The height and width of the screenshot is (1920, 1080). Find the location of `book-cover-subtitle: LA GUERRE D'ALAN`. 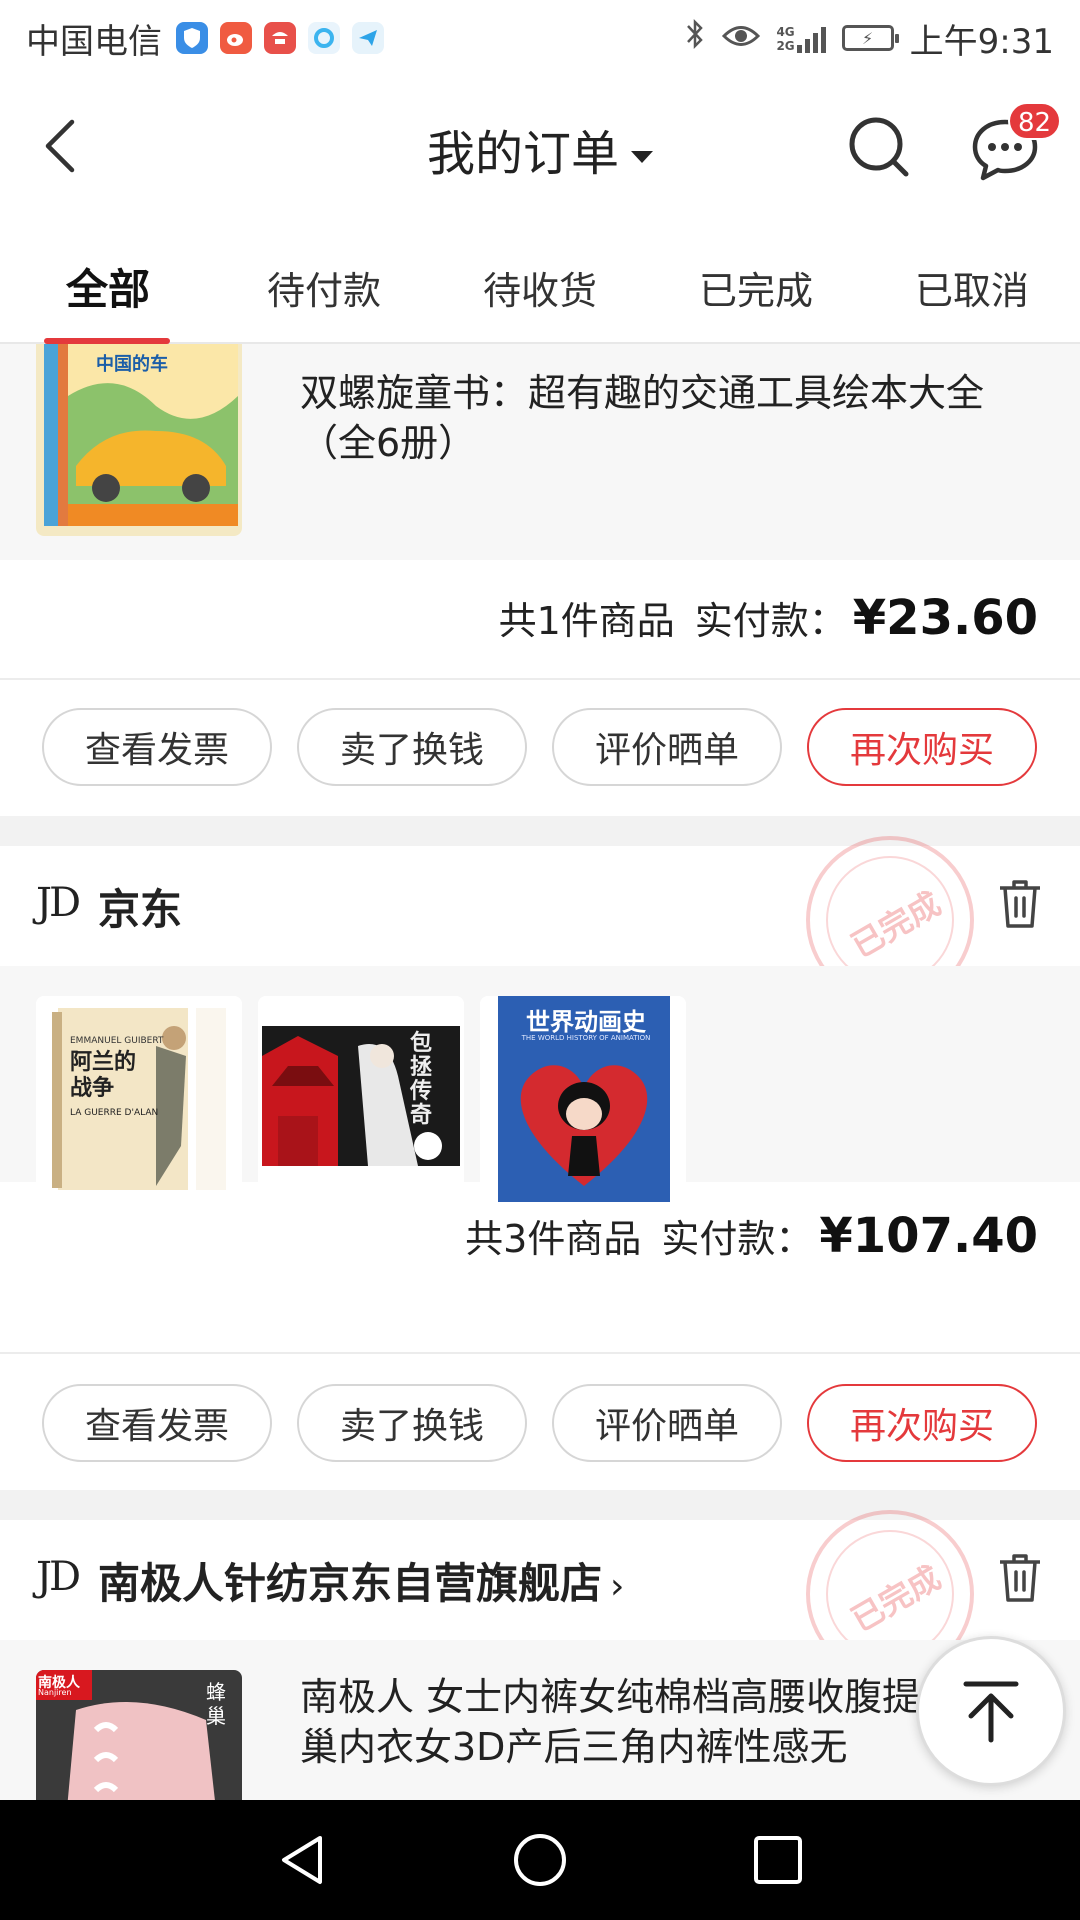

book-cover-subtitle: LA GUERRE D'ALAN is located at coordinates (114, 1113).